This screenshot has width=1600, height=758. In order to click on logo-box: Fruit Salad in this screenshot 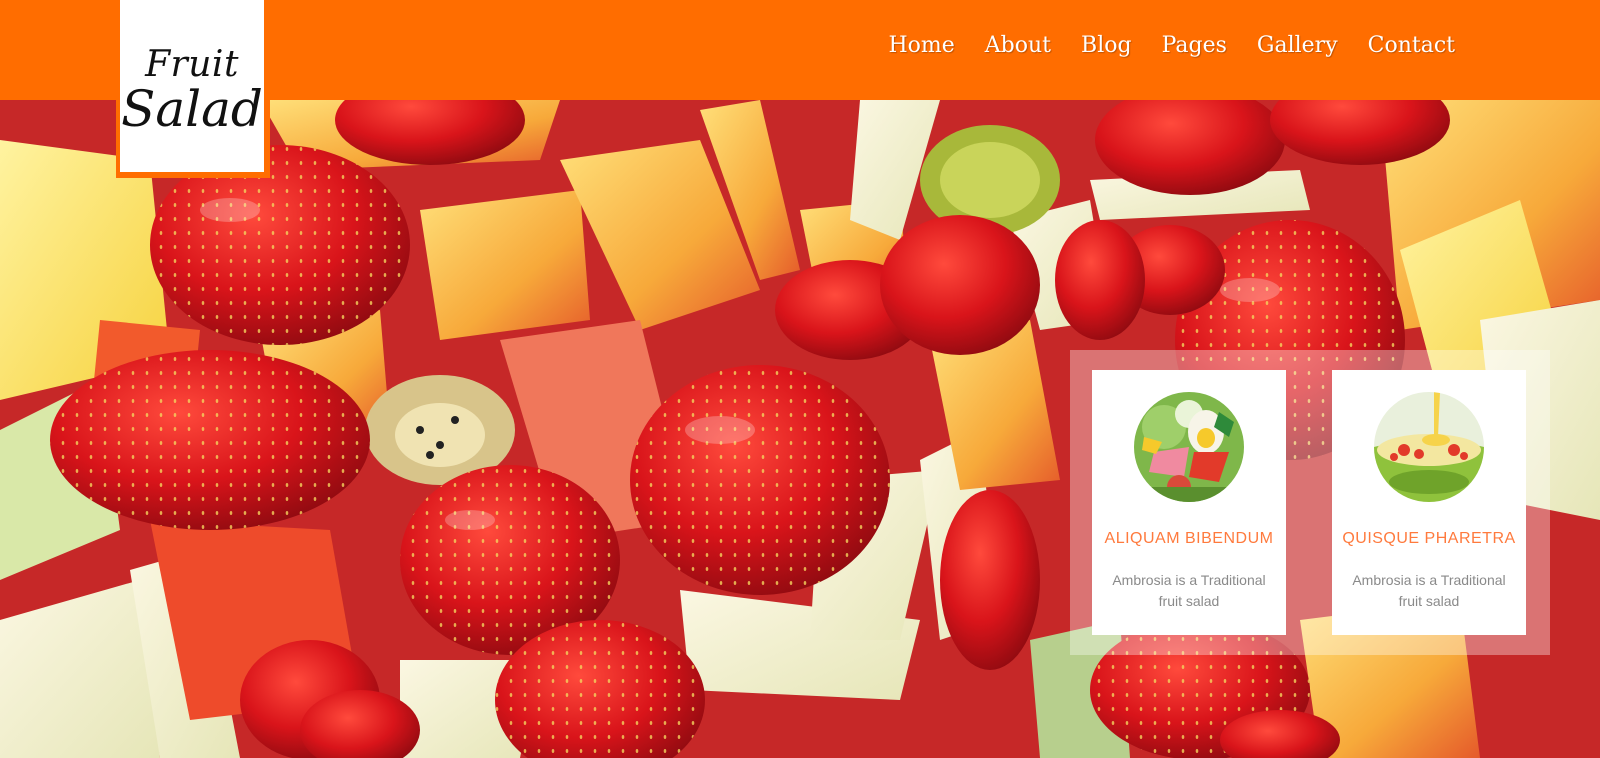, I will do `click(192, 86)`.